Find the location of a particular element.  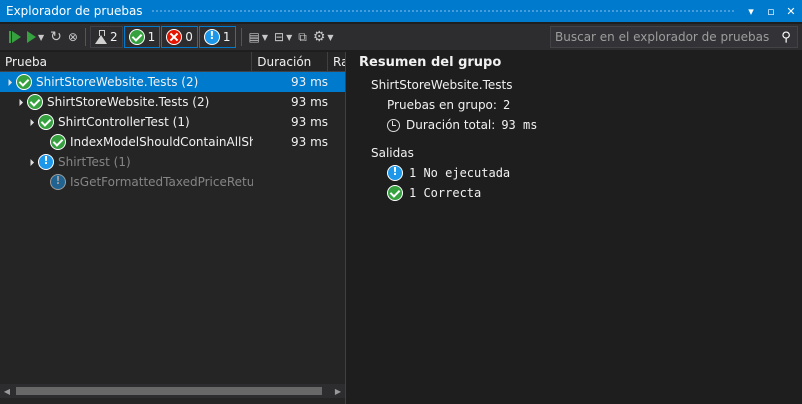

auto-hide-button: ▫ is located at coordinates (771, 11).